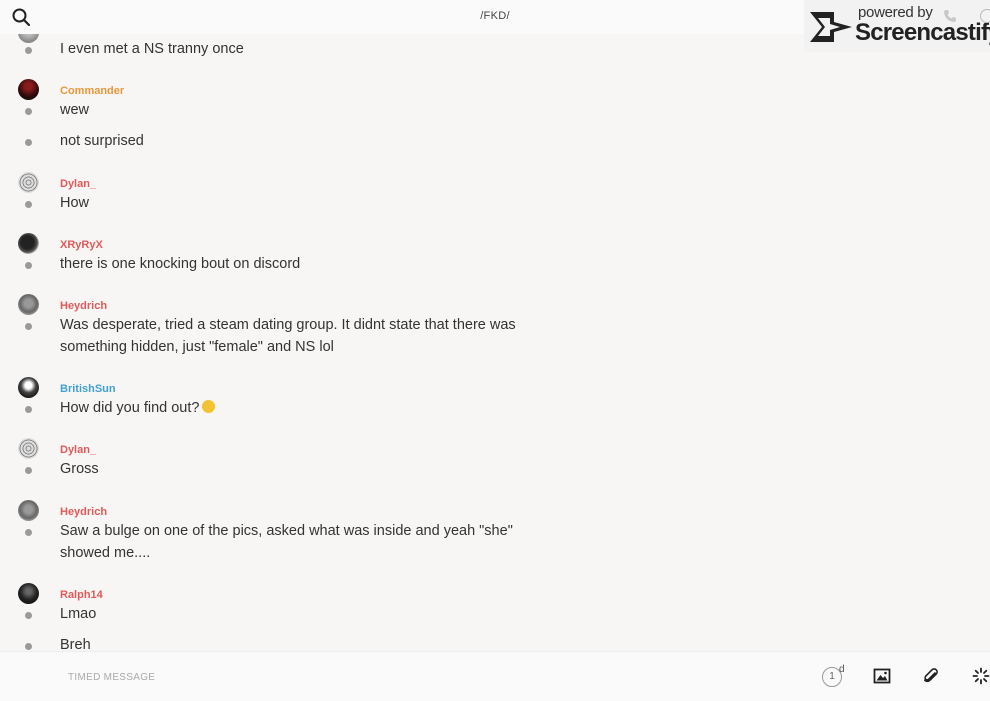 Image resolution: width=990 pixels, height=701 pixels. Describe the element at coordinates (842, 669) in the screenshot. I see `timer-unit: d` at that location.